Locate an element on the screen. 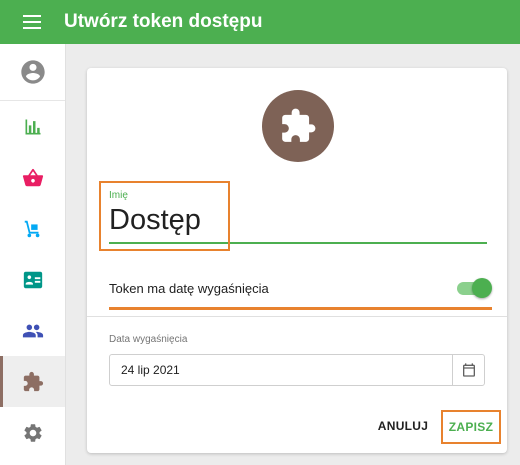 The width and height of the screenshot is (520, 465). bar-chart-icon is located at coordinates (32, 126).